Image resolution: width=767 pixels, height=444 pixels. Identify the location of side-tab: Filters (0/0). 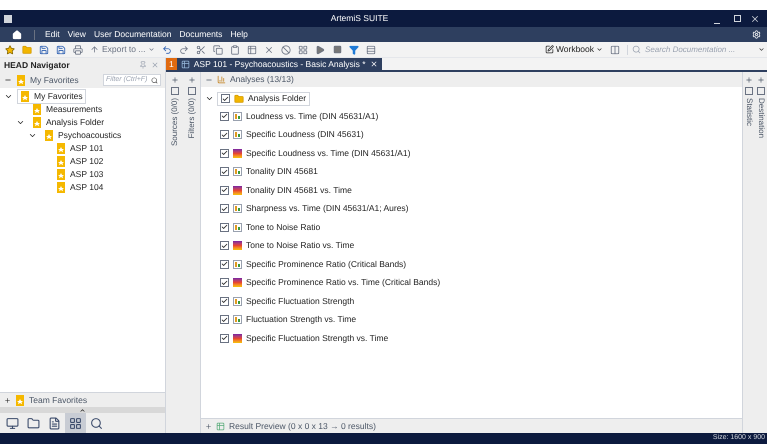
(192, 118).